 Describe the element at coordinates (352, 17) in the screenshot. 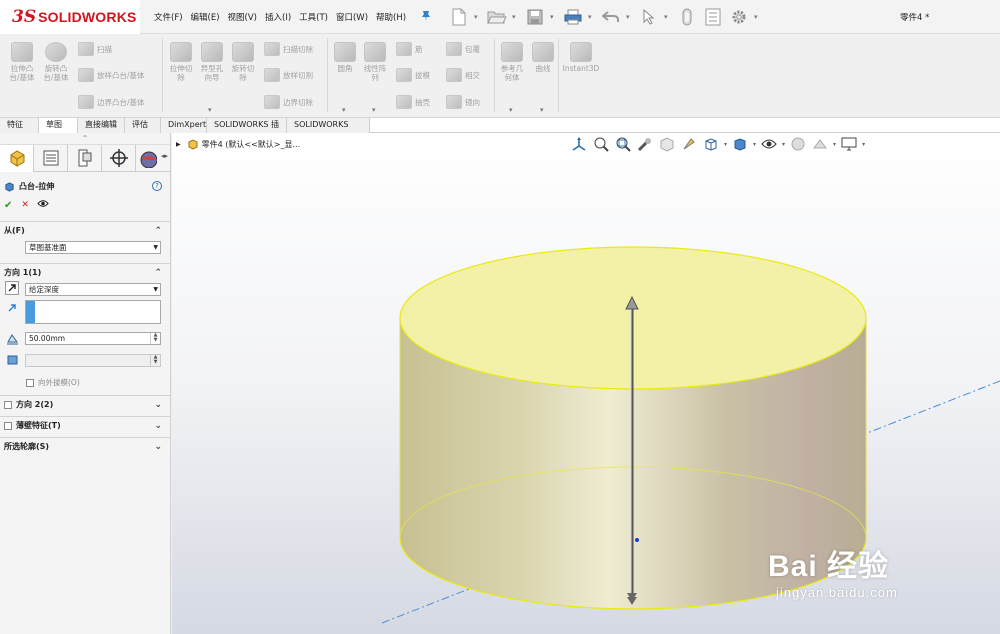

I see `menu-window: 窗口(W)` at that location.